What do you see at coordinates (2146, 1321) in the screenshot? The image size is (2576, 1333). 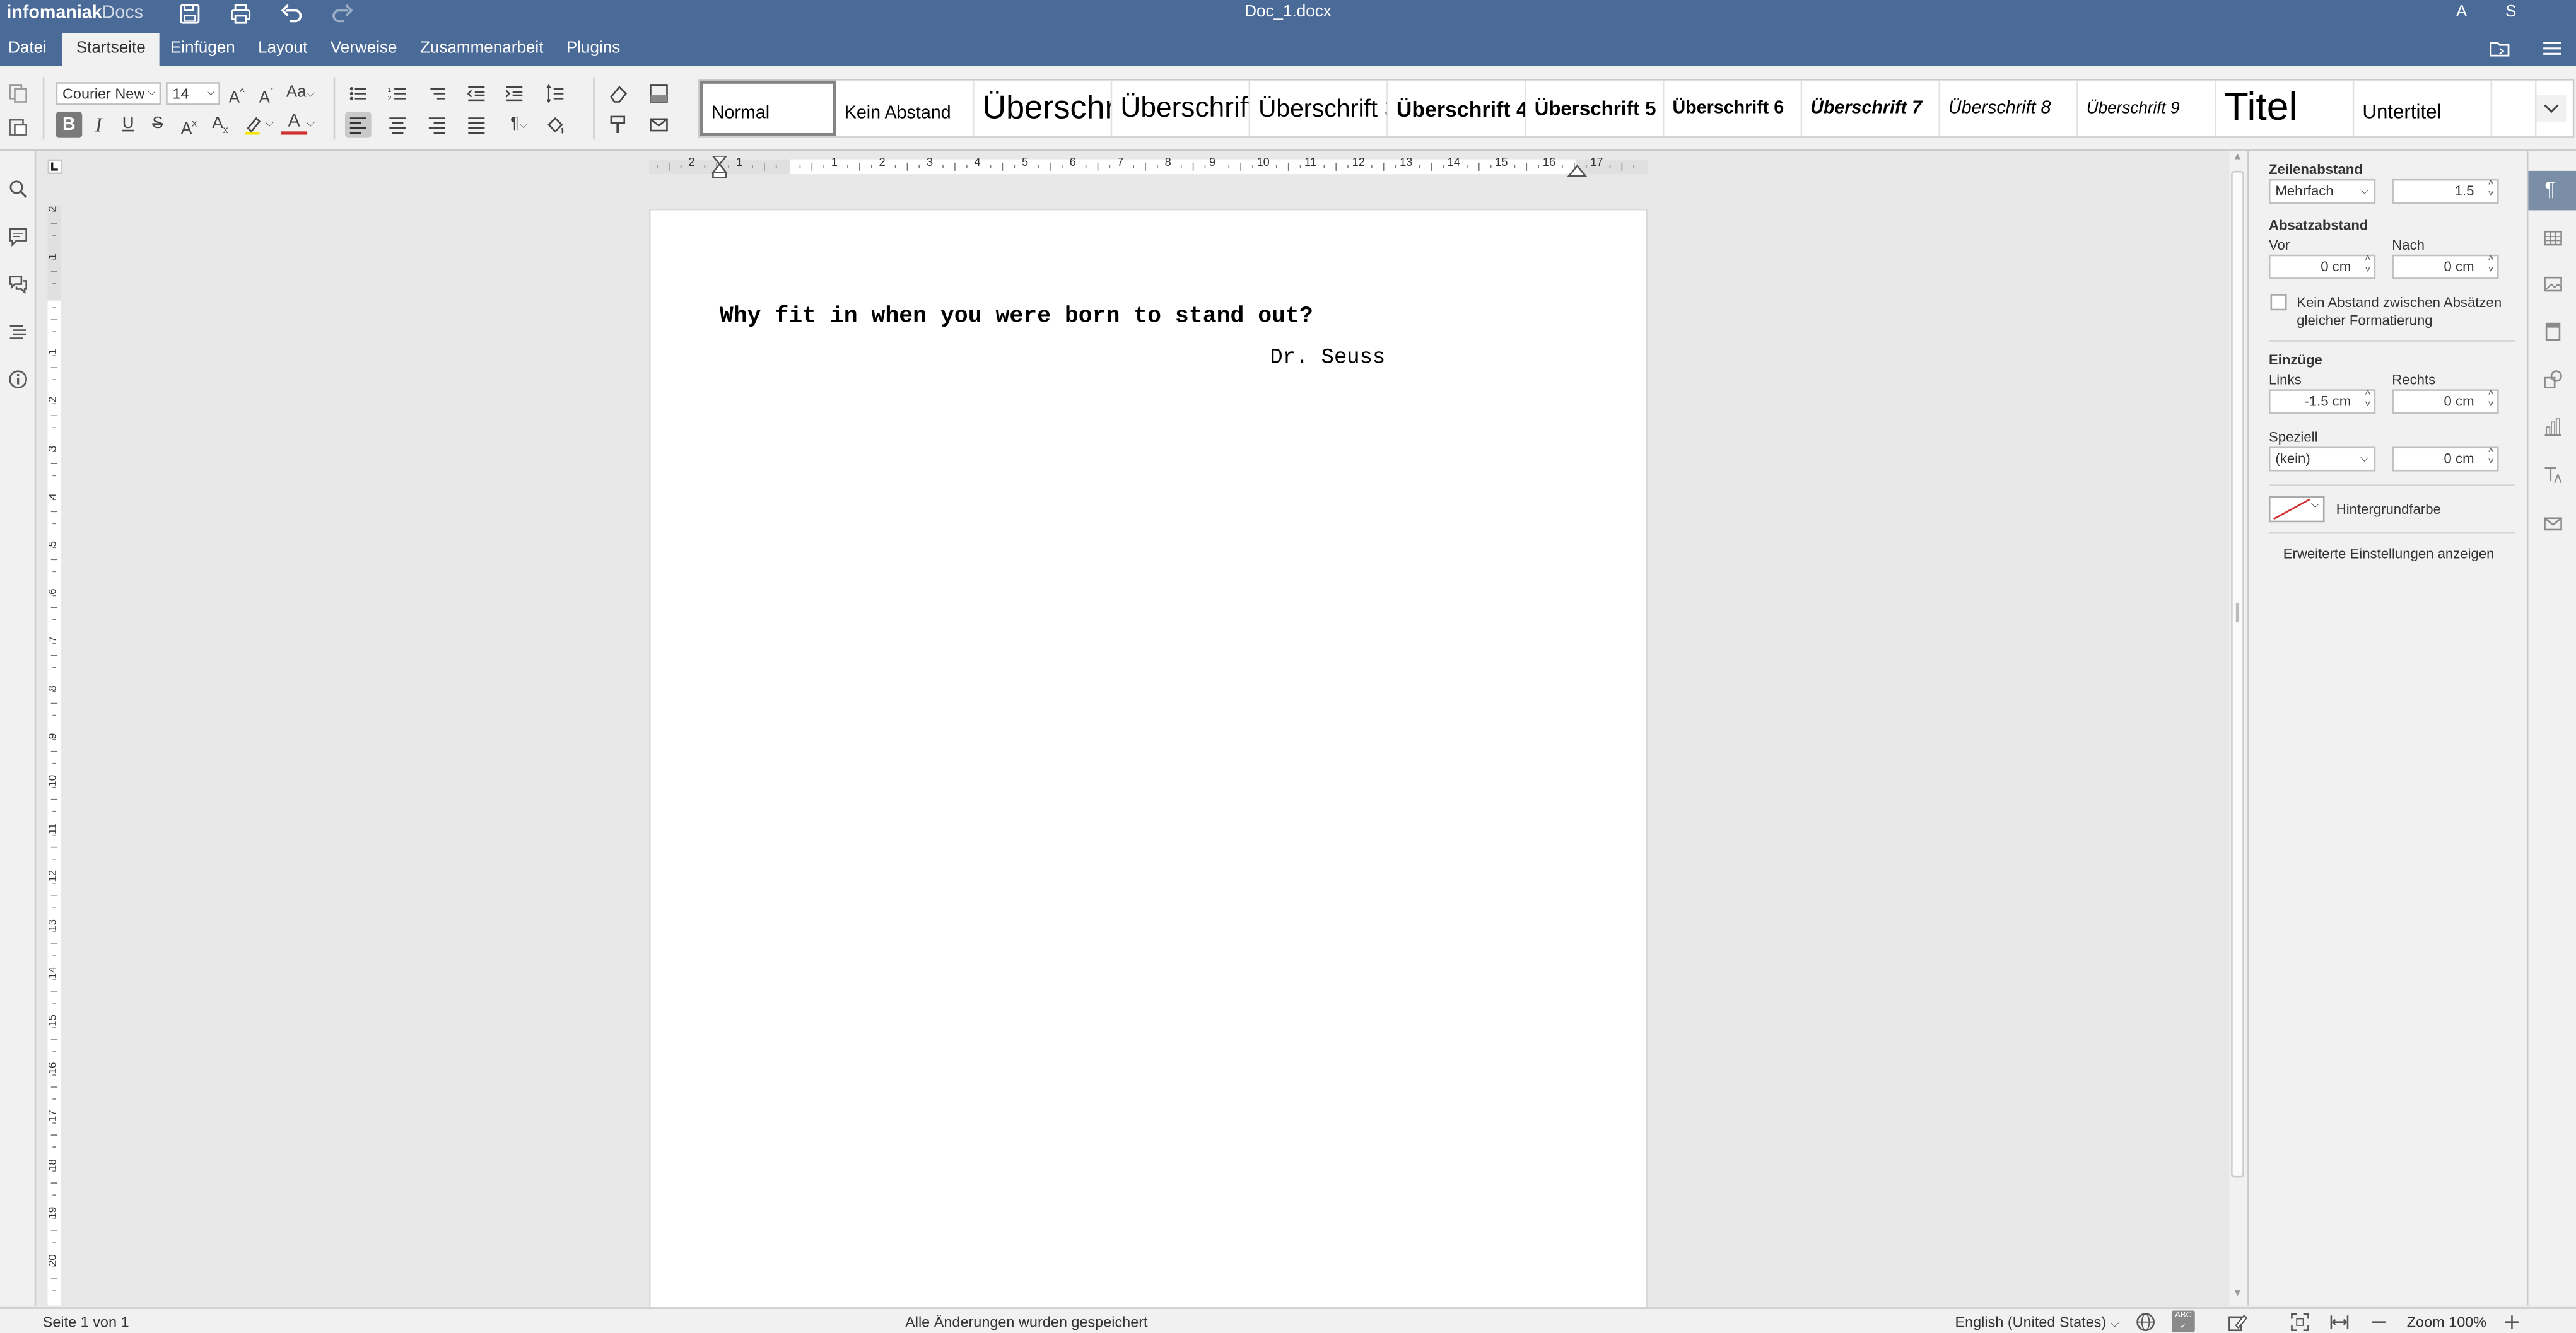 I see `globe-icon` at bounding box center [2146, 1321].